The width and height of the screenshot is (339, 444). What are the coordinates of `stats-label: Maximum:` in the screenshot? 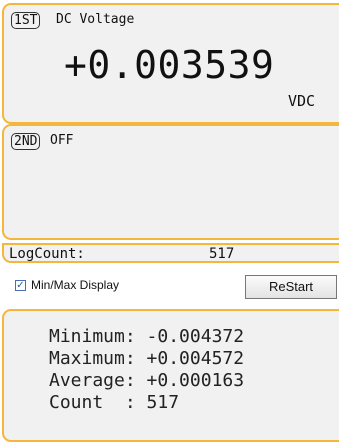 It's located at (98, 358).